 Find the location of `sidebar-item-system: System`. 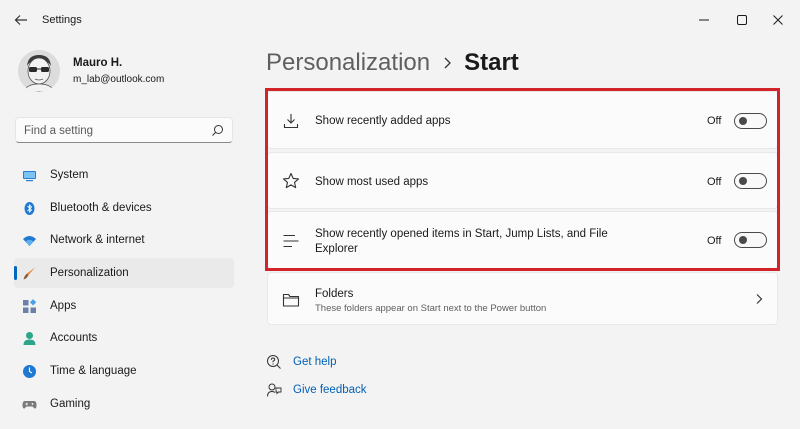

sidebar-item-system: System is located at coordinates (124, 175).